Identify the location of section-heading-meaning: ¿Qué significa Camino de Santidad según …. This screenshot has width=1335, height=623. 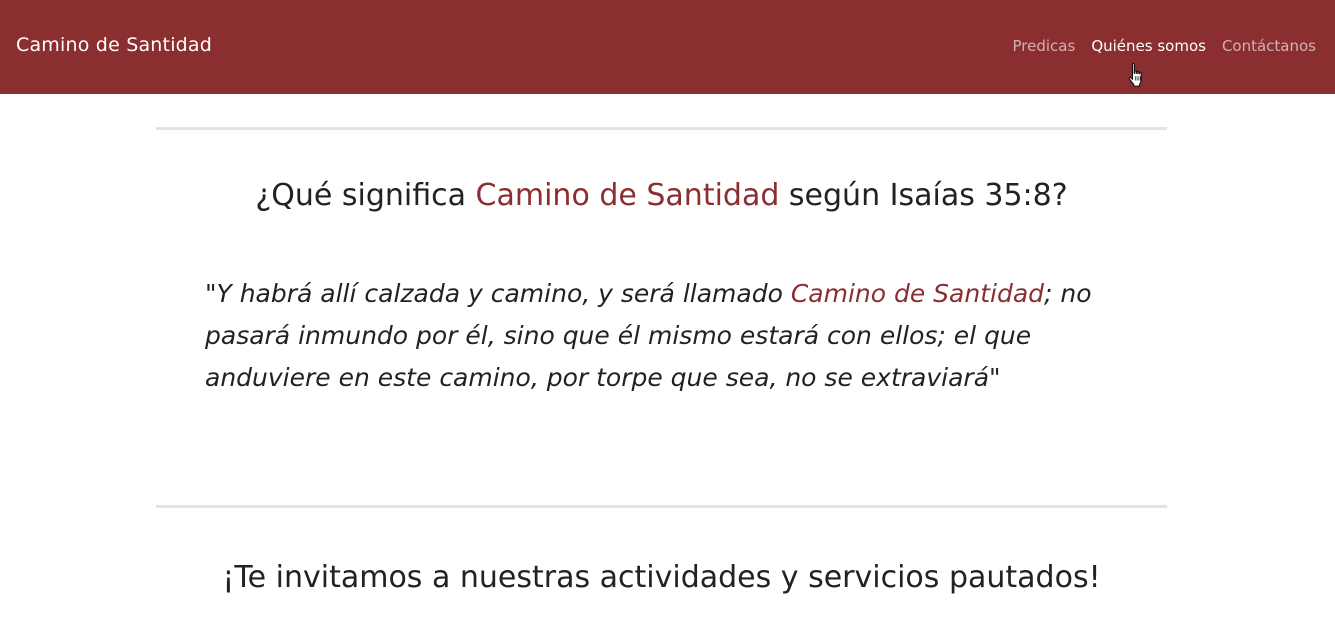
(661, 195).